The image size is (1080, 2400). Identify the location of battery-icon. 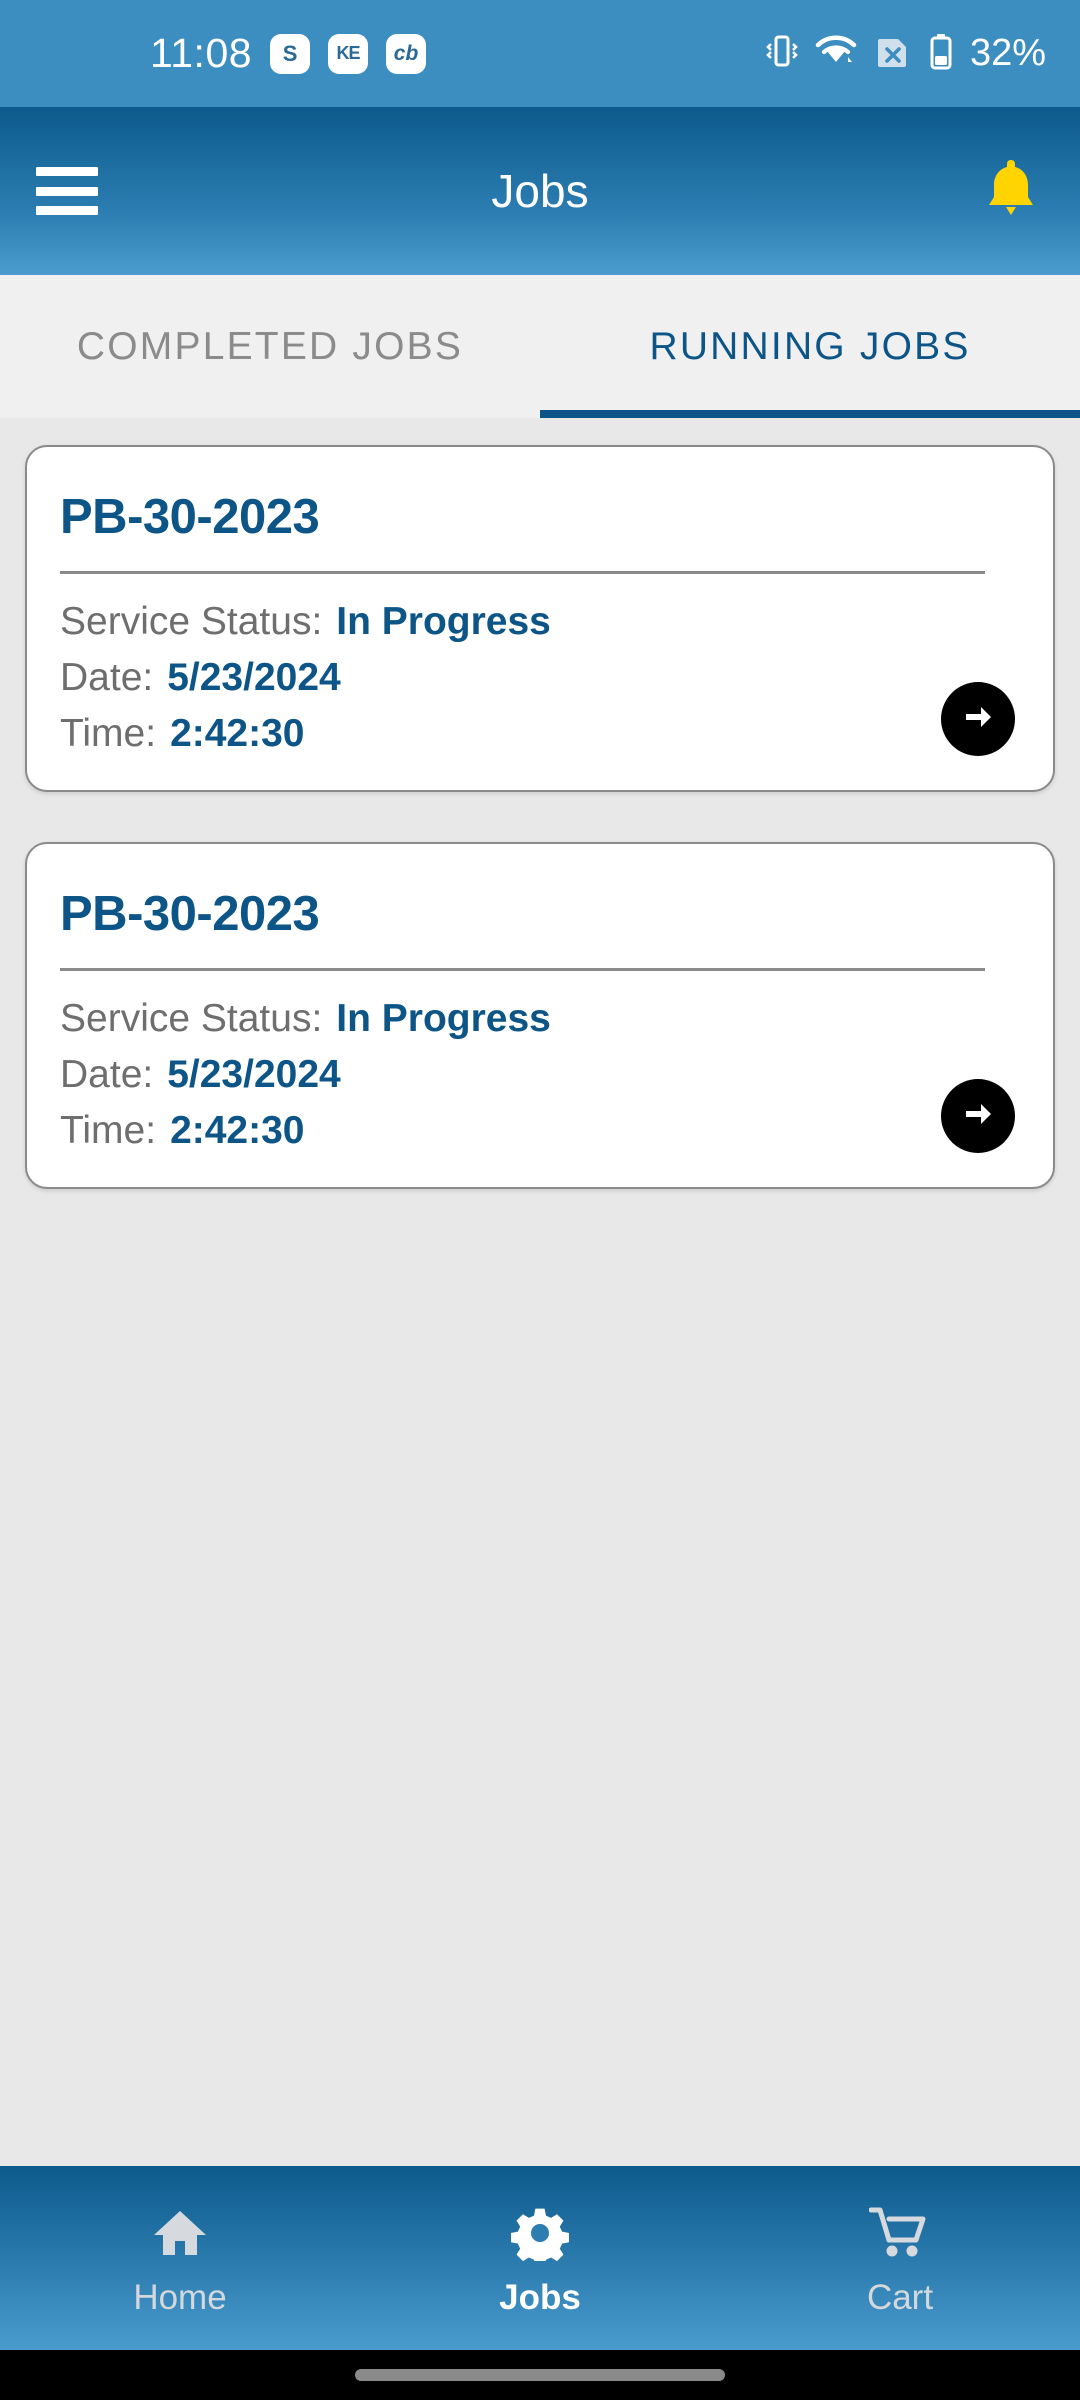
(941, 53).